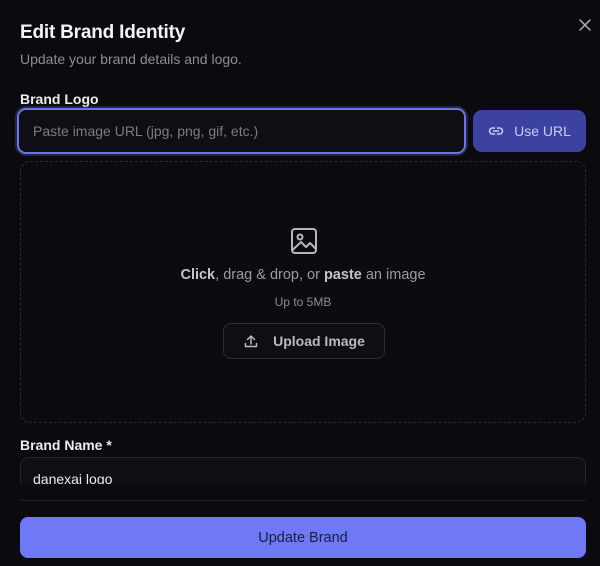  I want to click on footer-mask, so click(300, 494).